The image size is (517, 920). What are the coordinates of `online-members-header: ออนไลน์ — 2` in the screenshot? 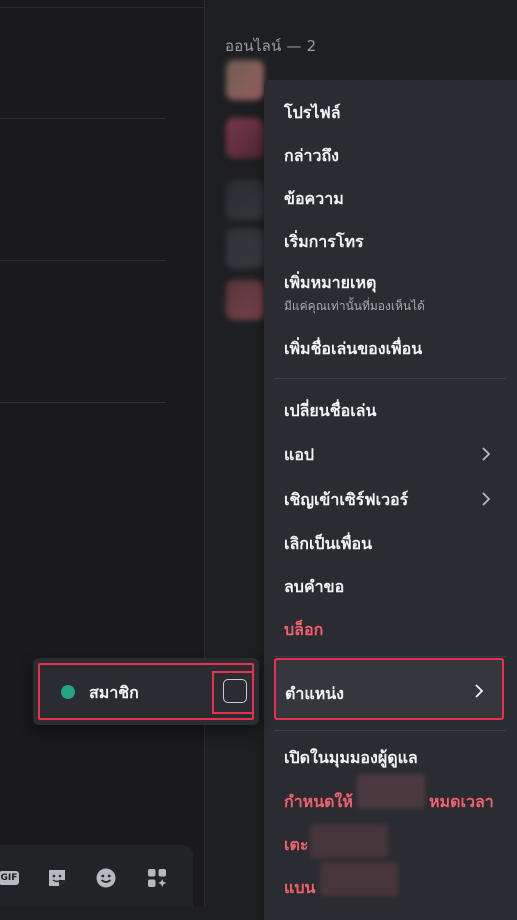 It's located at (271, 46).